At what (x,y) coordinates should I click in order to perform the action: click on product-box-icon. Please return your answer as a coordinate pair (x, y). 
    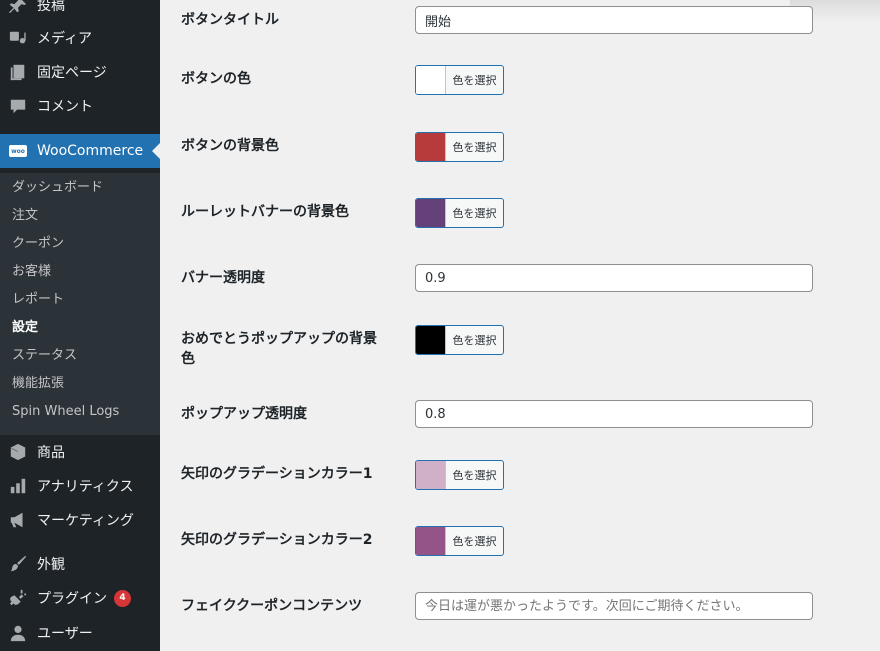
    Looking at the image, I should click on (18, 452).